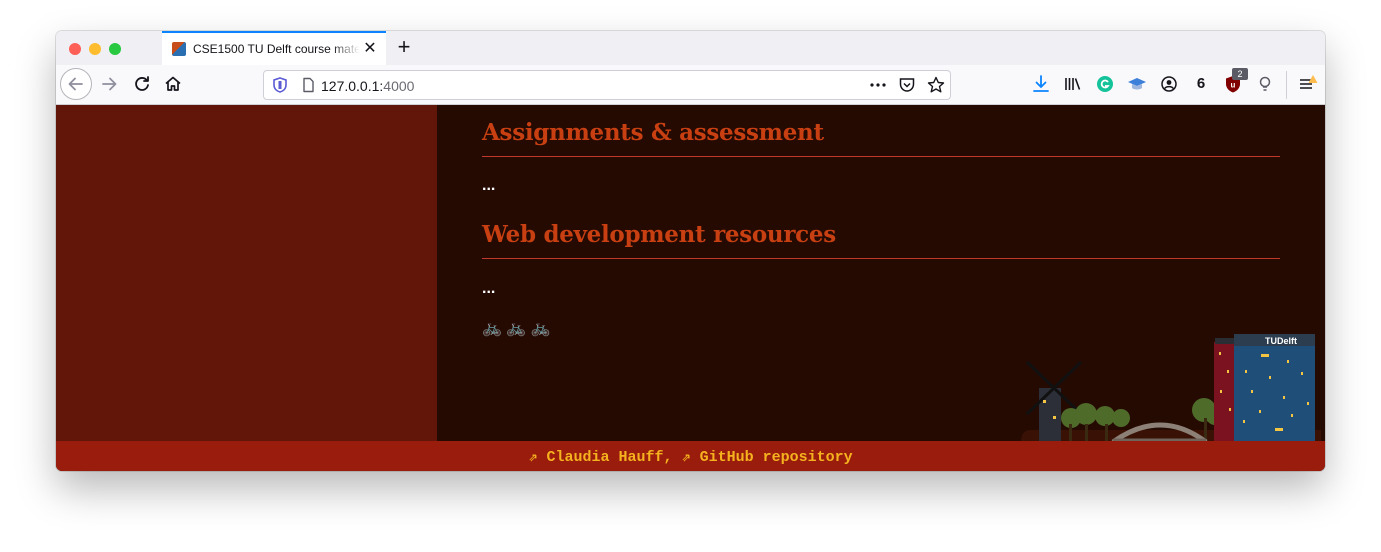  What do you see at coordinates (274, 48) in the screenshot?
I see `tab-active: CSE1500 TU Delft course materials ✕` at bounding box center [274, 48].